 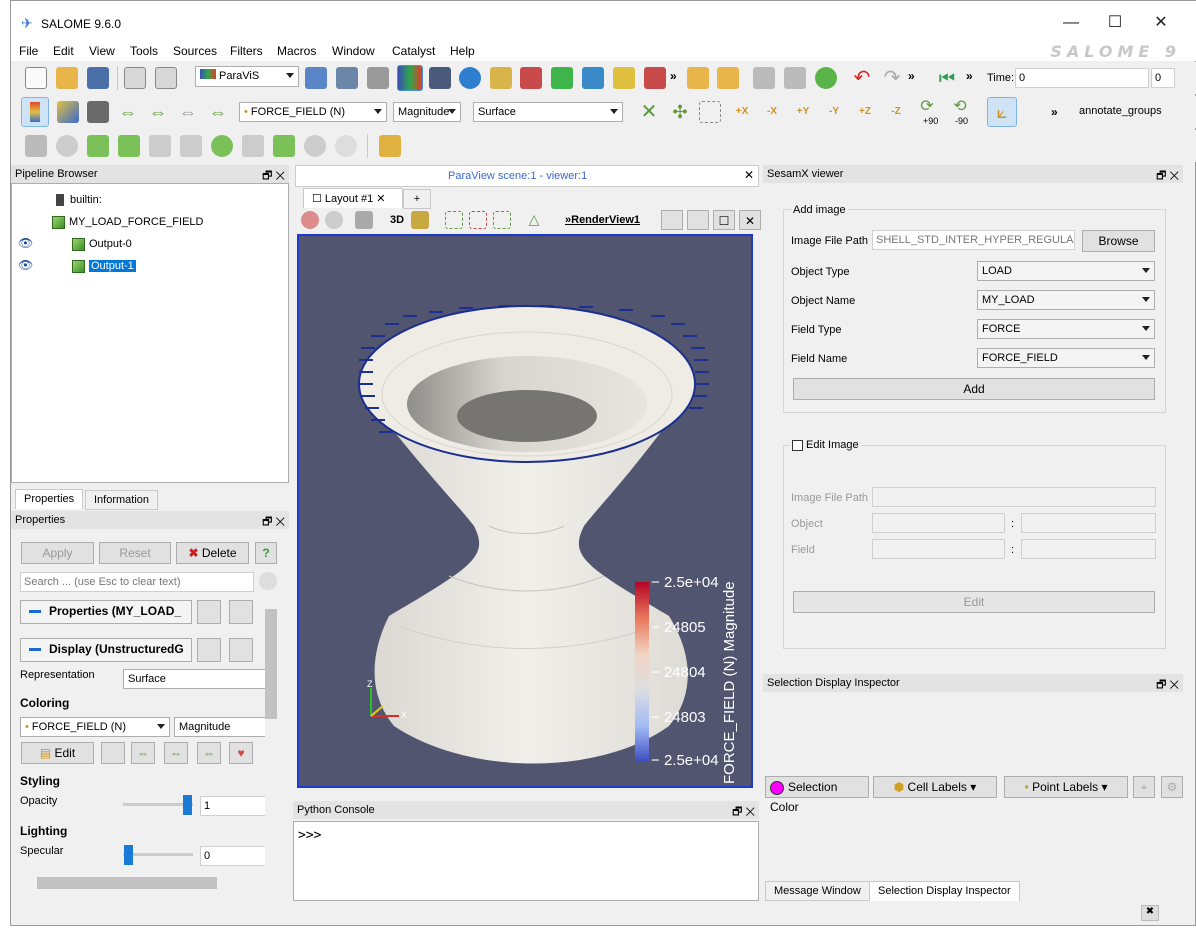 I want to click on timer-icon, so click(x=826, y=78).